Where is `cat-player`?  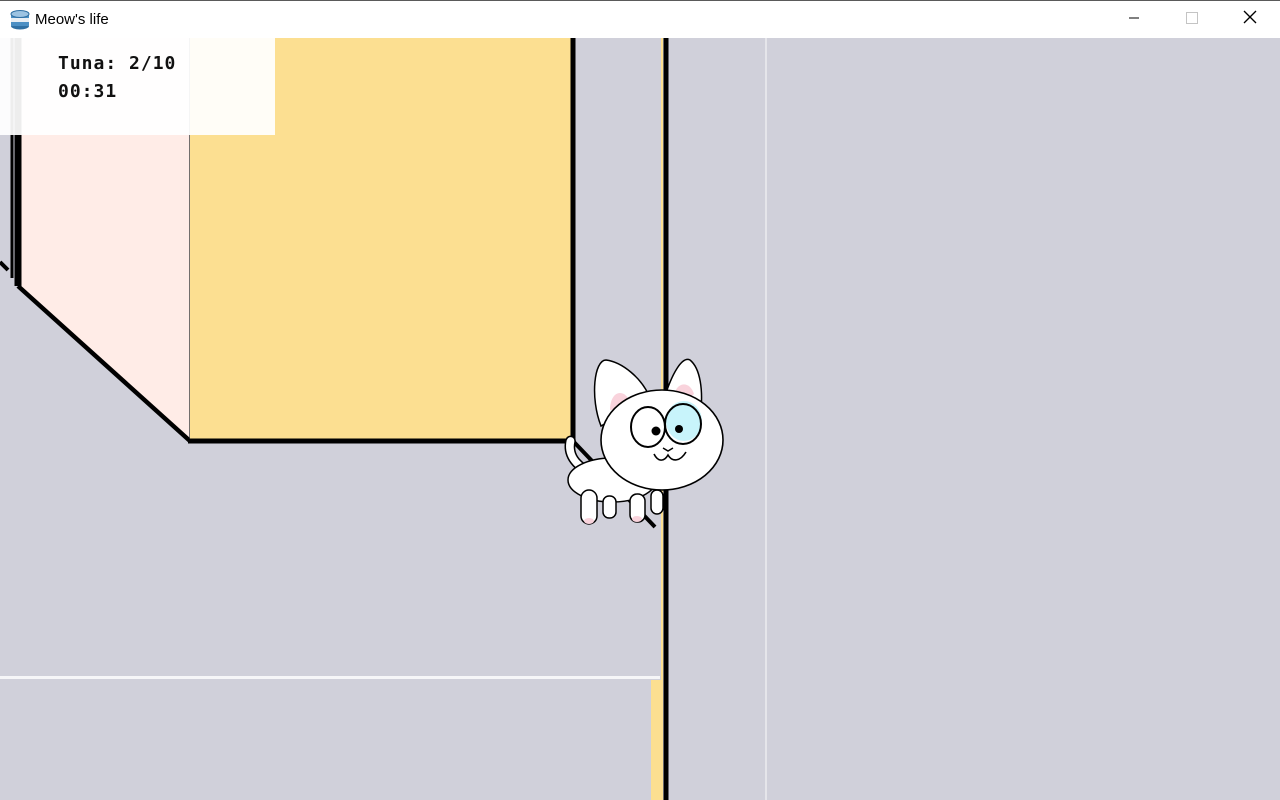 cat-player is located at coordinates (644, 441).